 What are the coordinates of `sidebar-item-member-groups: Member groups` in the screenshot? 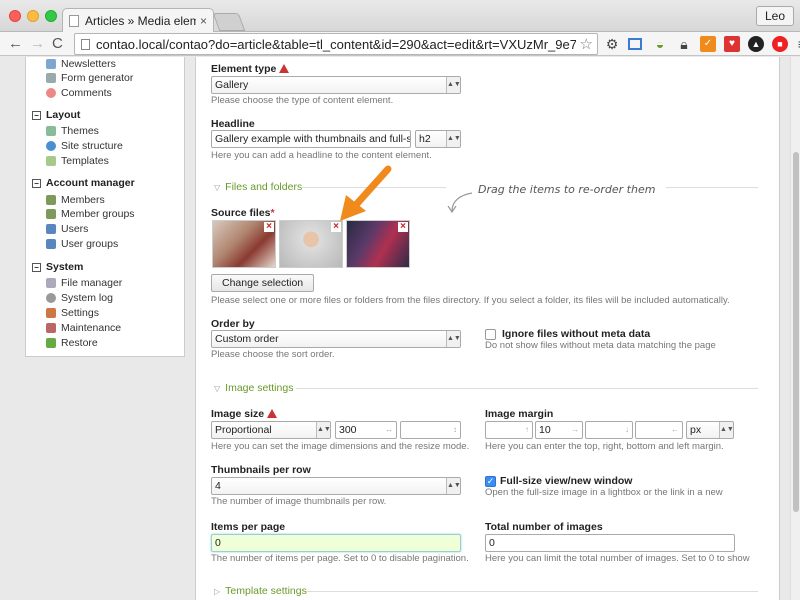 It's located at (90, 214).